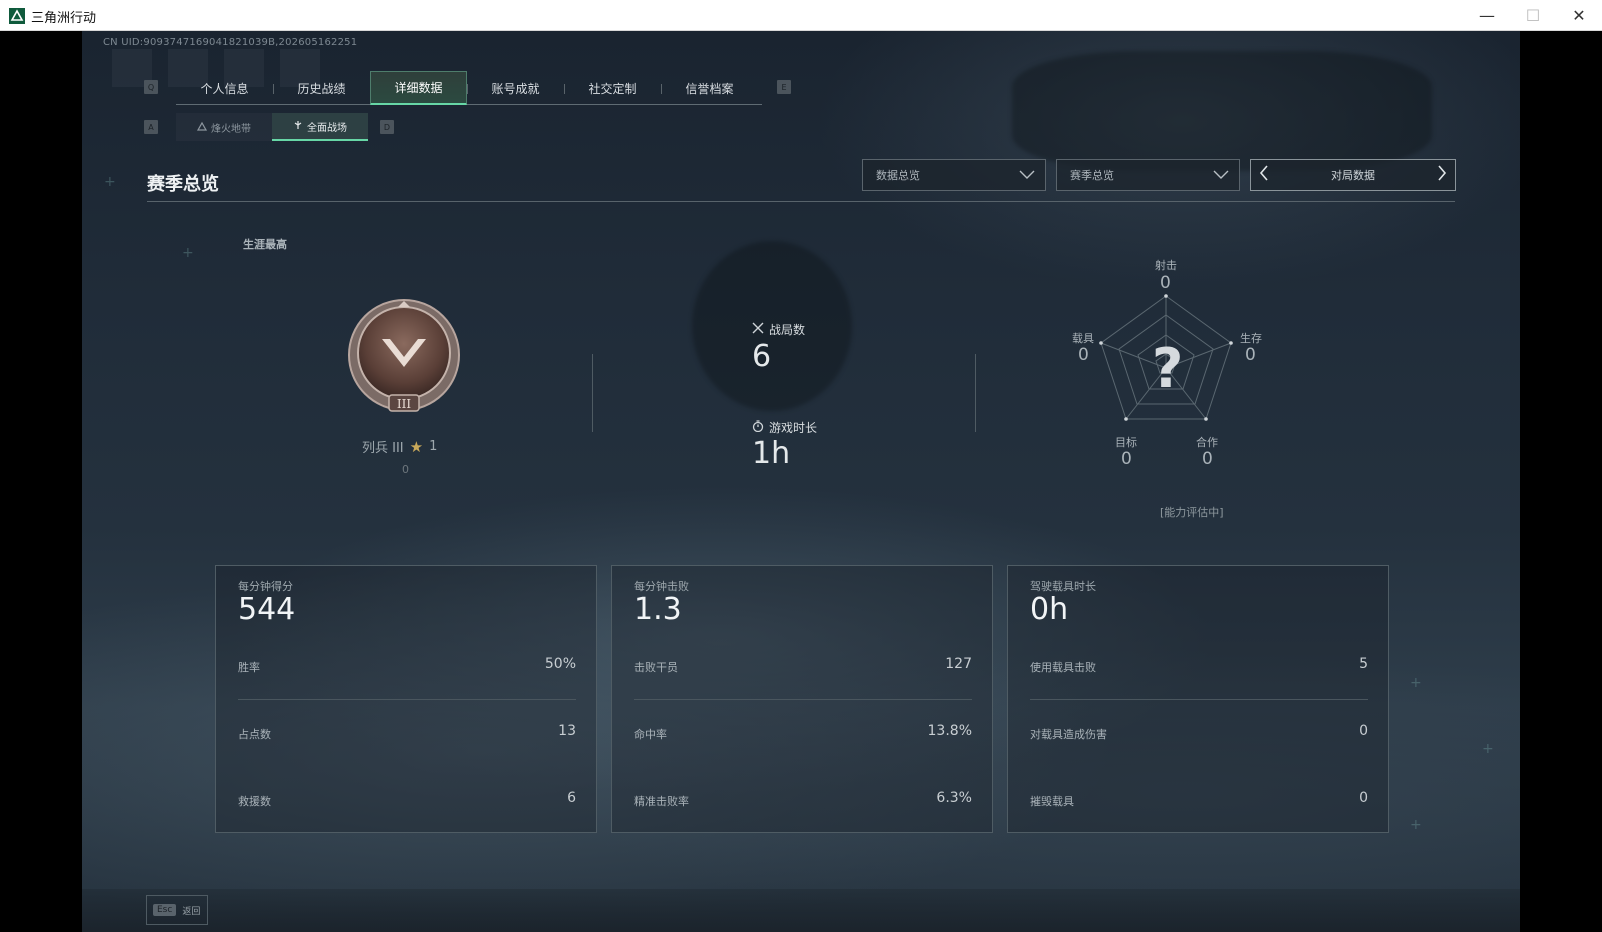  I want to click on subtab-next-key-hint: D, so click(387, 127).